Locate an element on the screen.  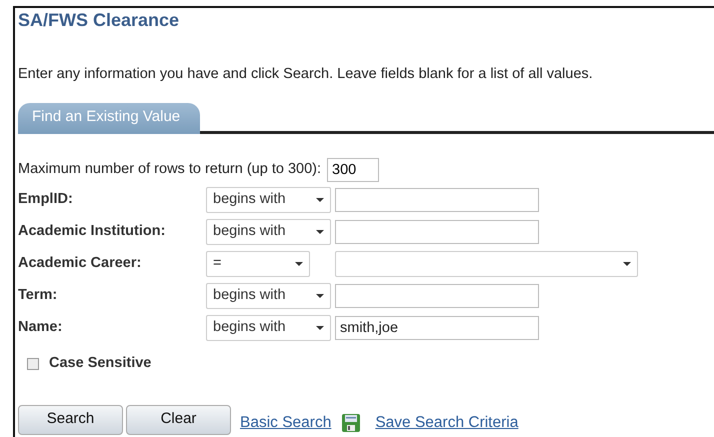
checkbox is located at coordinates (33, 364).